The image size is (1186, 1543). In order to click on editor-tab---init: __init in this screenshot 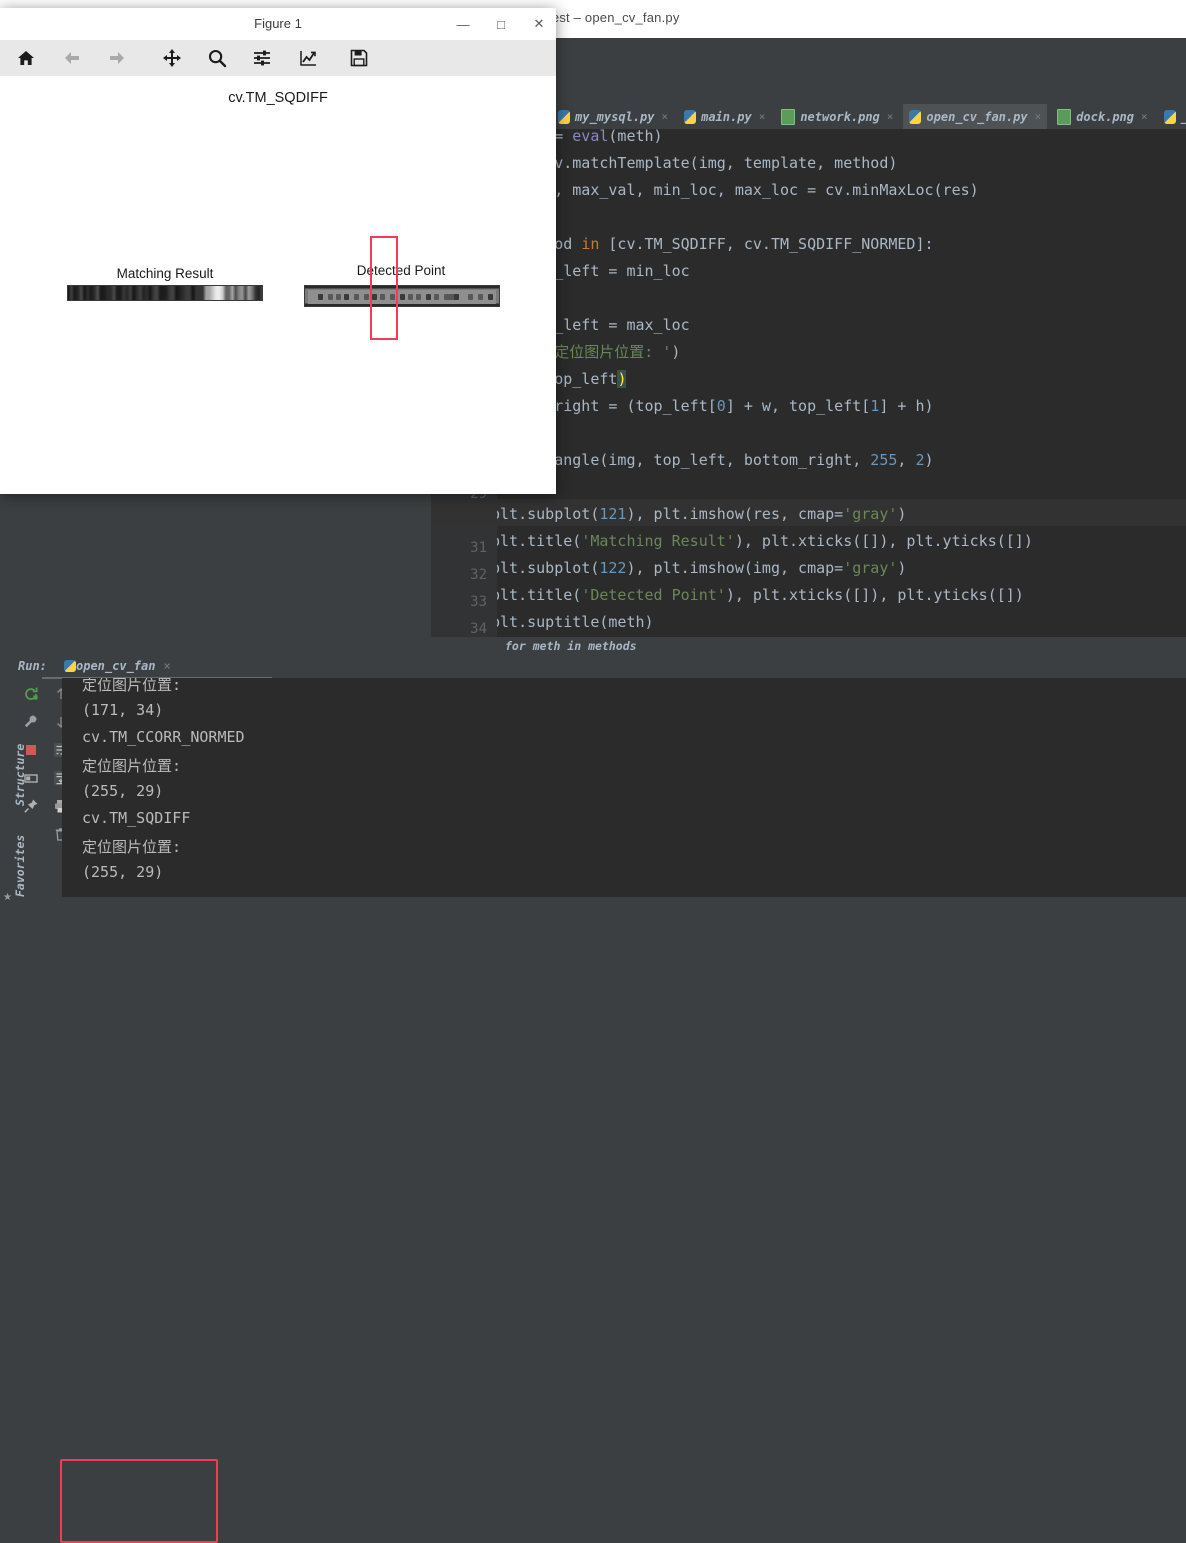, I will do `click(1172, 116)`.